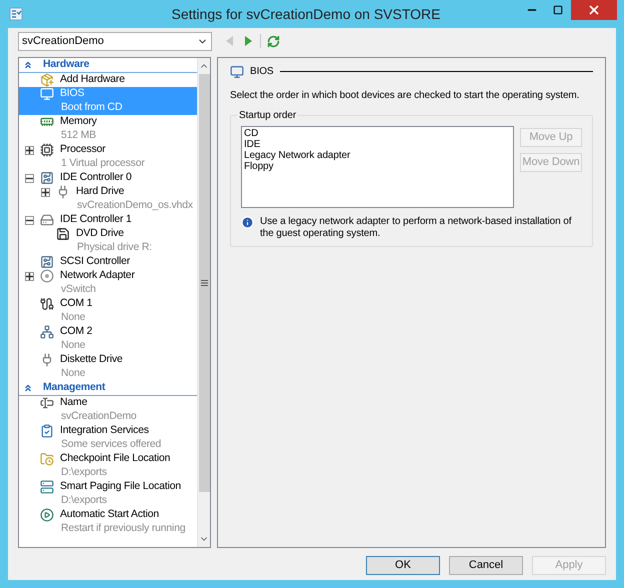 The image size is (624, 588). What do you see at coordinates (115, 41) in the screenshot?
I see `vm-dropdown: svCreationDemo` at bounding box center [115, 41].